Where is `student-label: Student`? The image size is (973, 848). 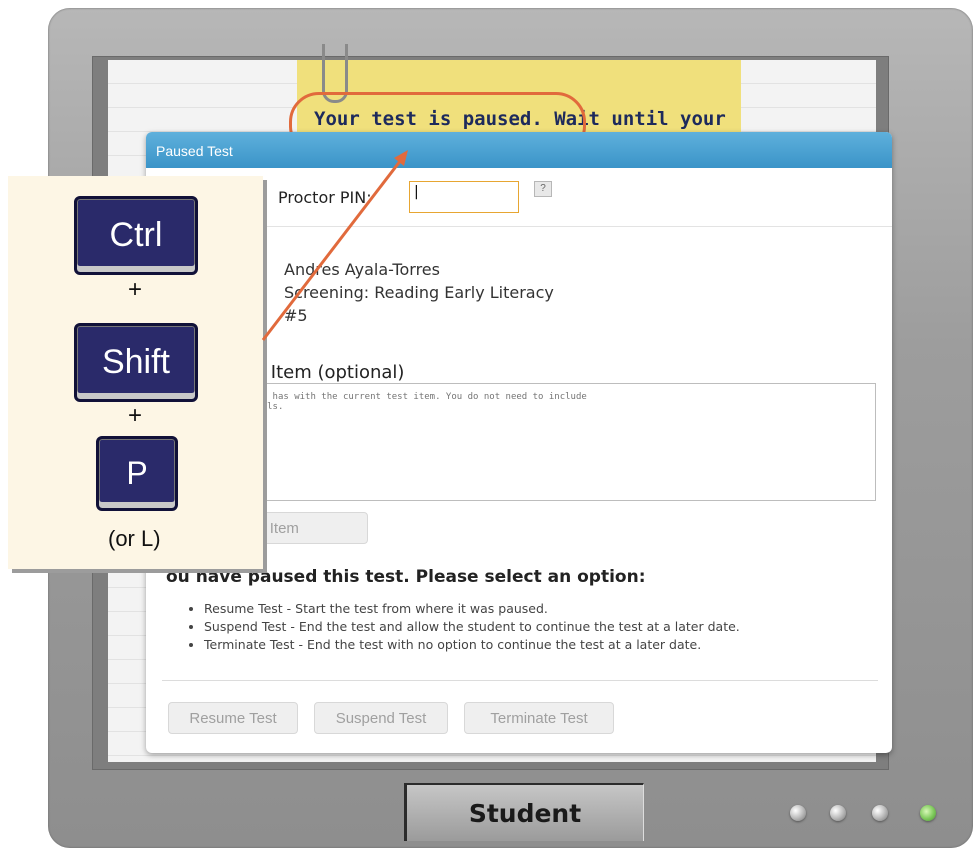
student-label: Student is located at coordinates (524, 812).